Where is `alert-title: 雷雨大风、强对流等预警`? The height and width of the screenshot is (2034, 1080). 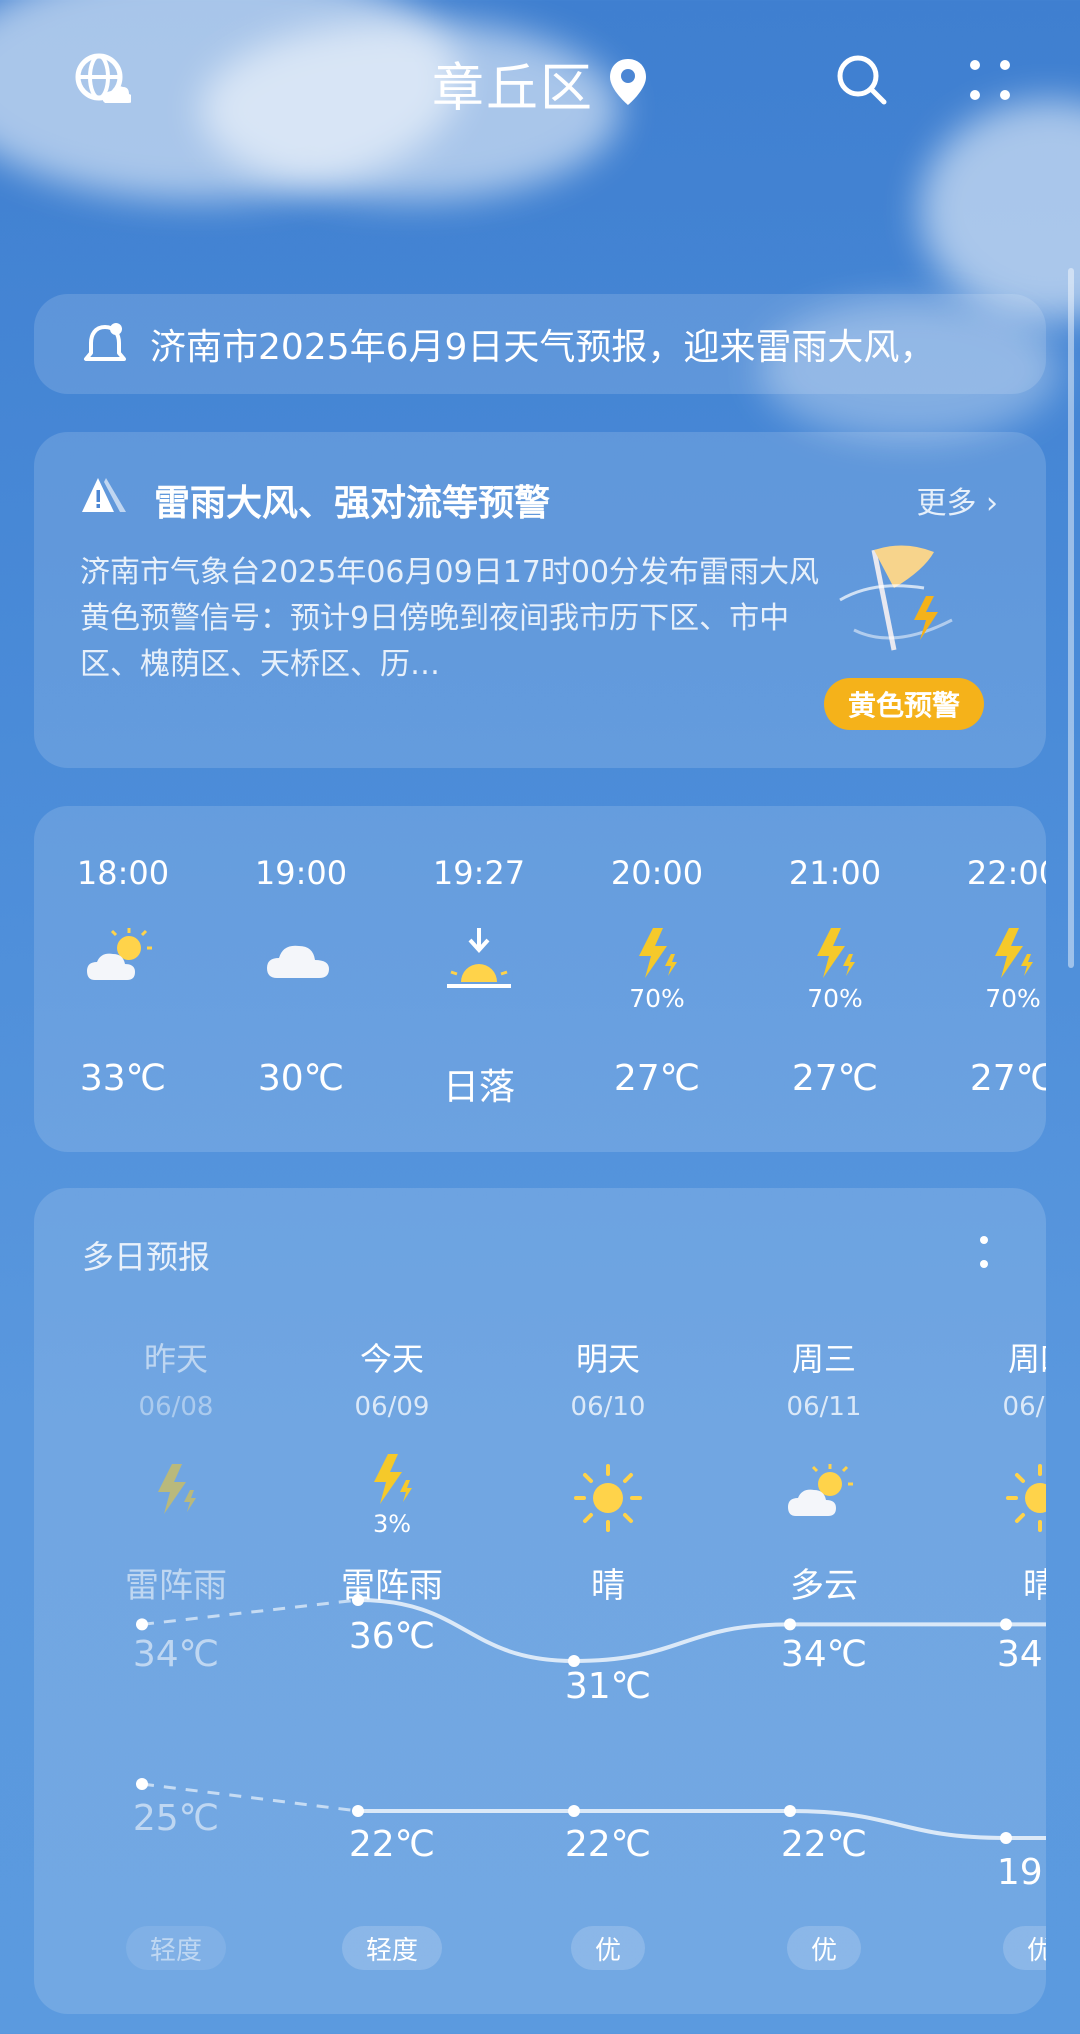 alert-title: 雷雨大风、强对流等预警 is located at coordinates (352, 503).